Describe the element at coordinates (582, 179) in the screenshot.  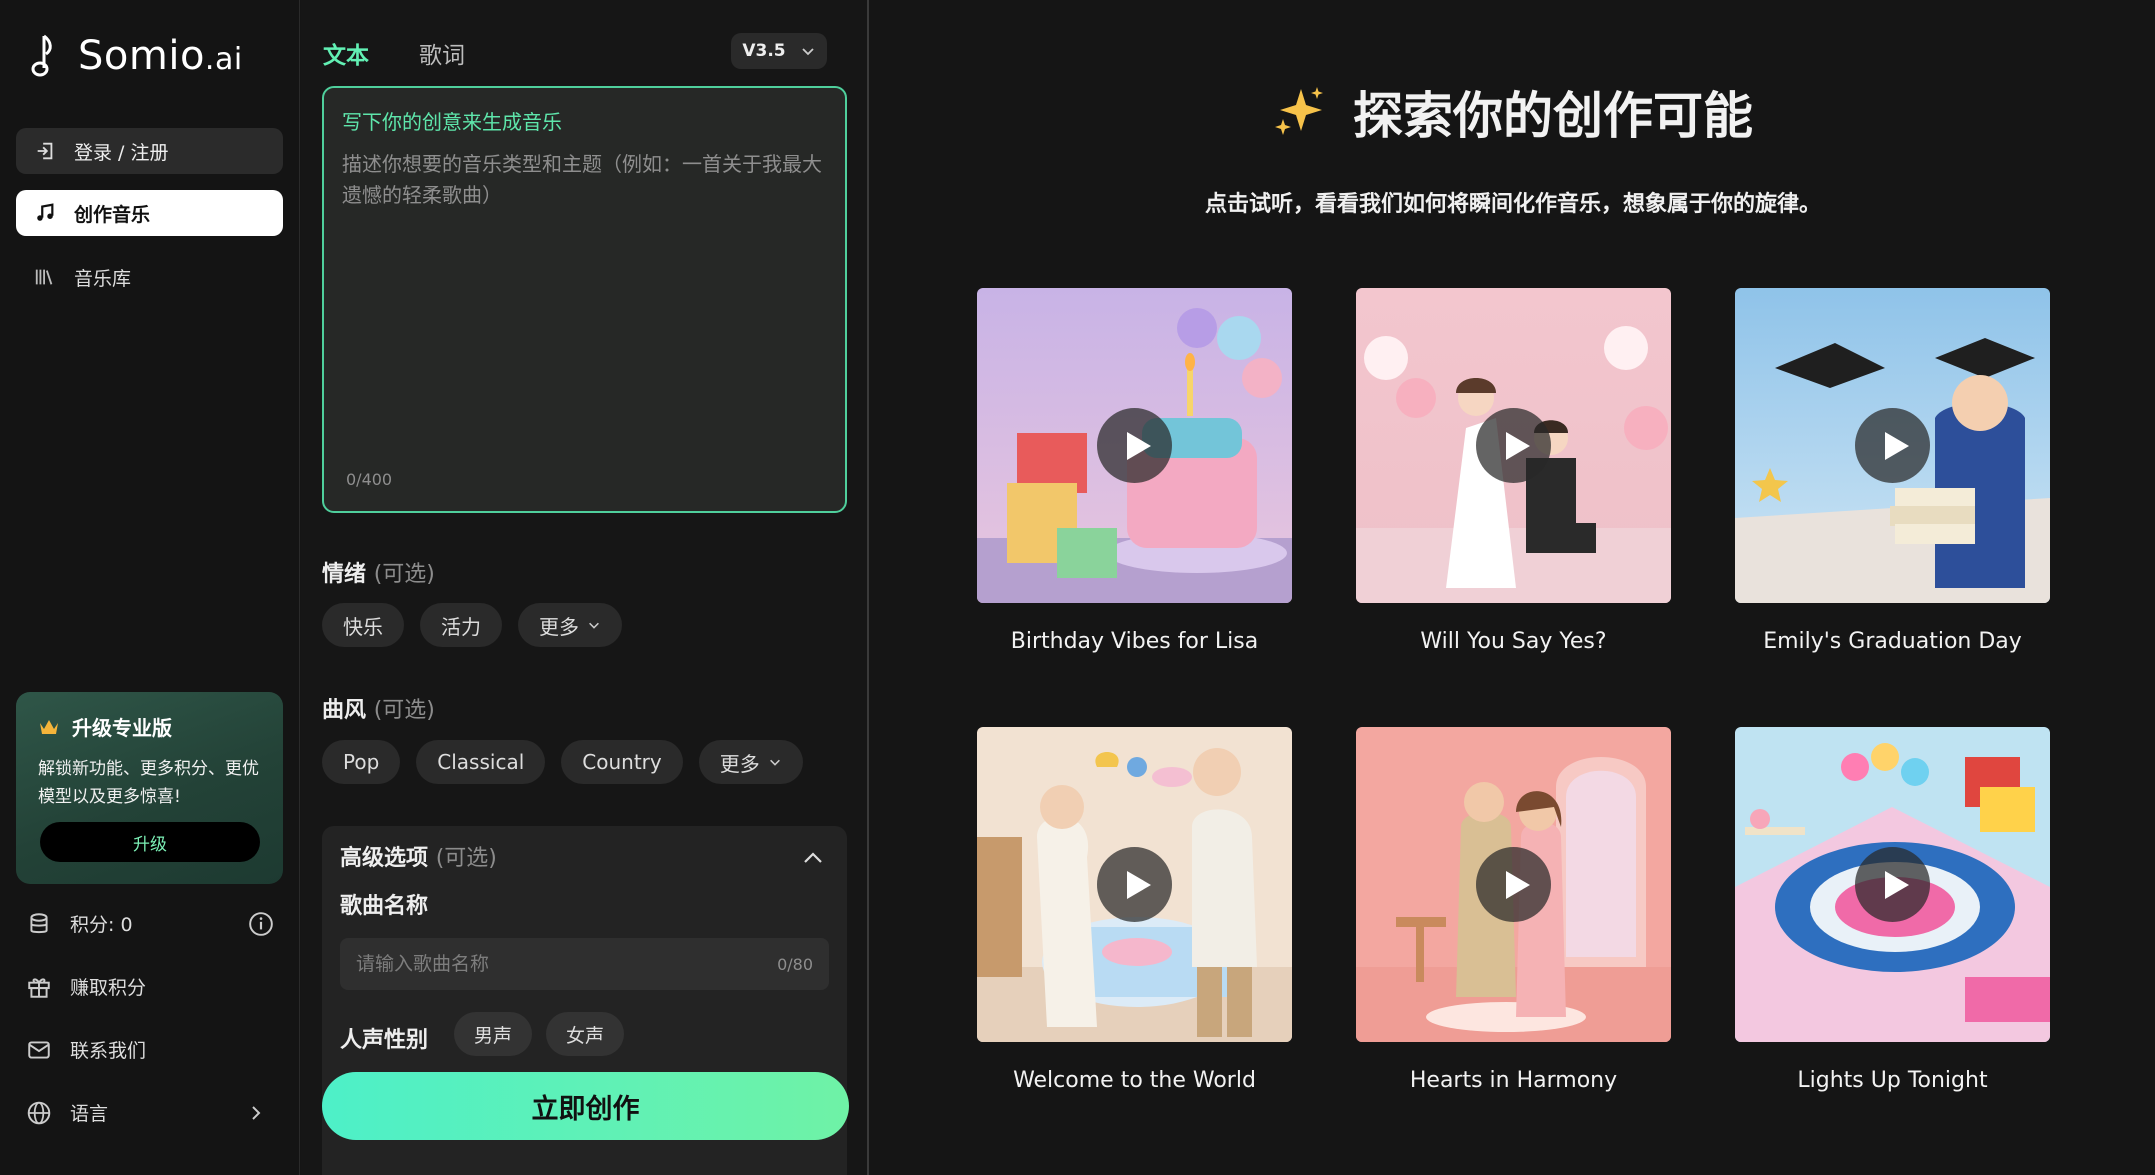
I see `prompt-placeholder: 描述你想要的音乐类型和主题（例如：一首关于我最大遗憾的轻柔歌曲）` at that location.